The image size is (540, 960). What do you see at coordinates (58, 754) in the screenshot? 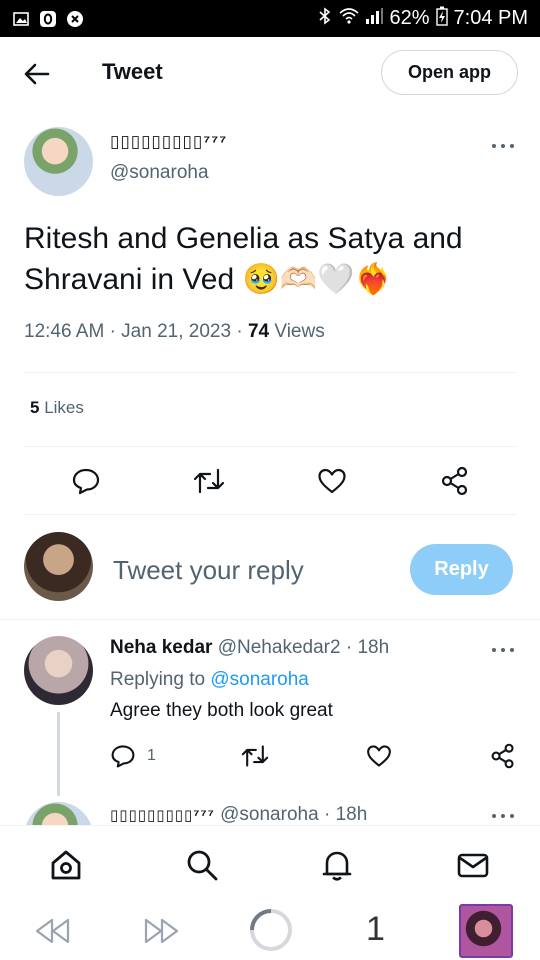
I see `thread-line` at bounding box center [58, 754].